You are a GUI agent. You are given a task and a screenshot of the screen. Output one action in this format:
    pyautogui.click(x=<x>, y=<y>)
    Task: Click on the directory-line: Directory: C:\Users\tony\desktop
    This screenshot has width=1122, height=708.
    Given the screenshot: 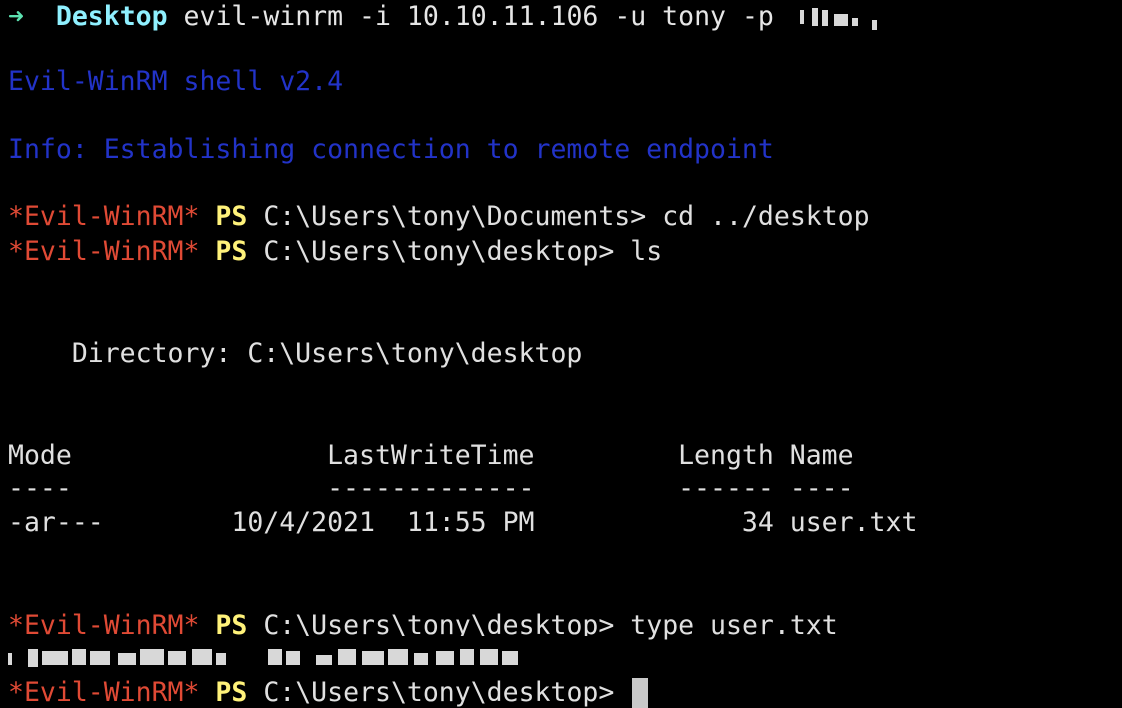 What is the action you would take?
    pyautogui.click(x=295, y=353)
    